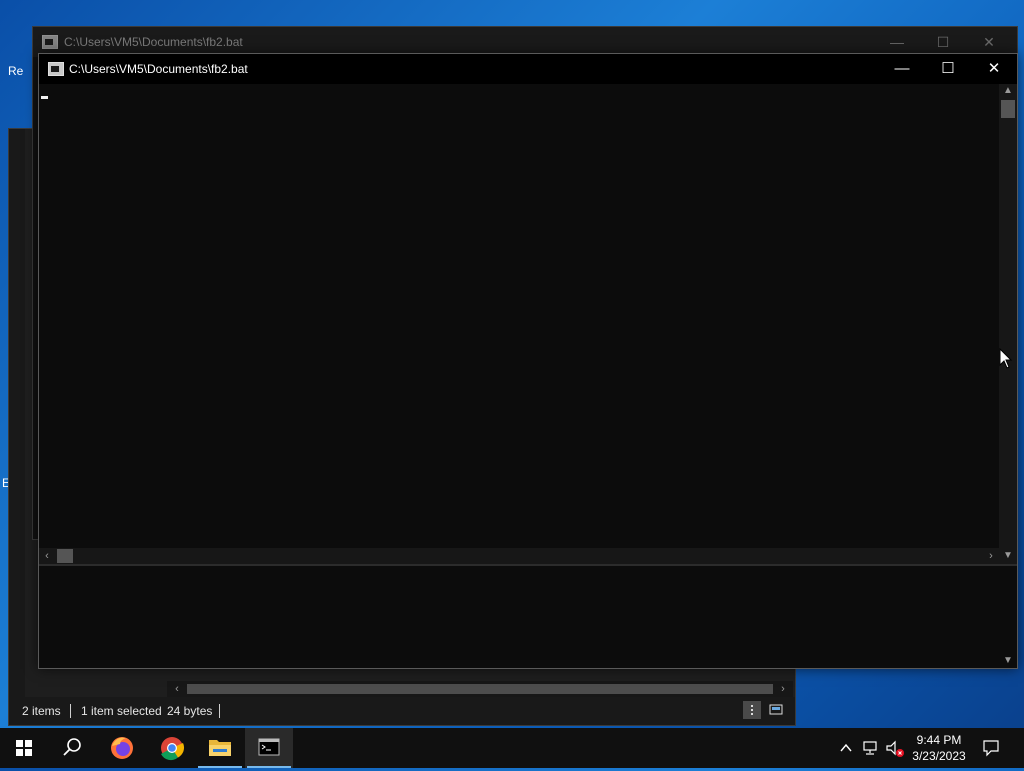 This screenshot has width=1024, height=771. I want to click on explorer-horizontal-scrollbar: ‹ ›, so click(480, 689).